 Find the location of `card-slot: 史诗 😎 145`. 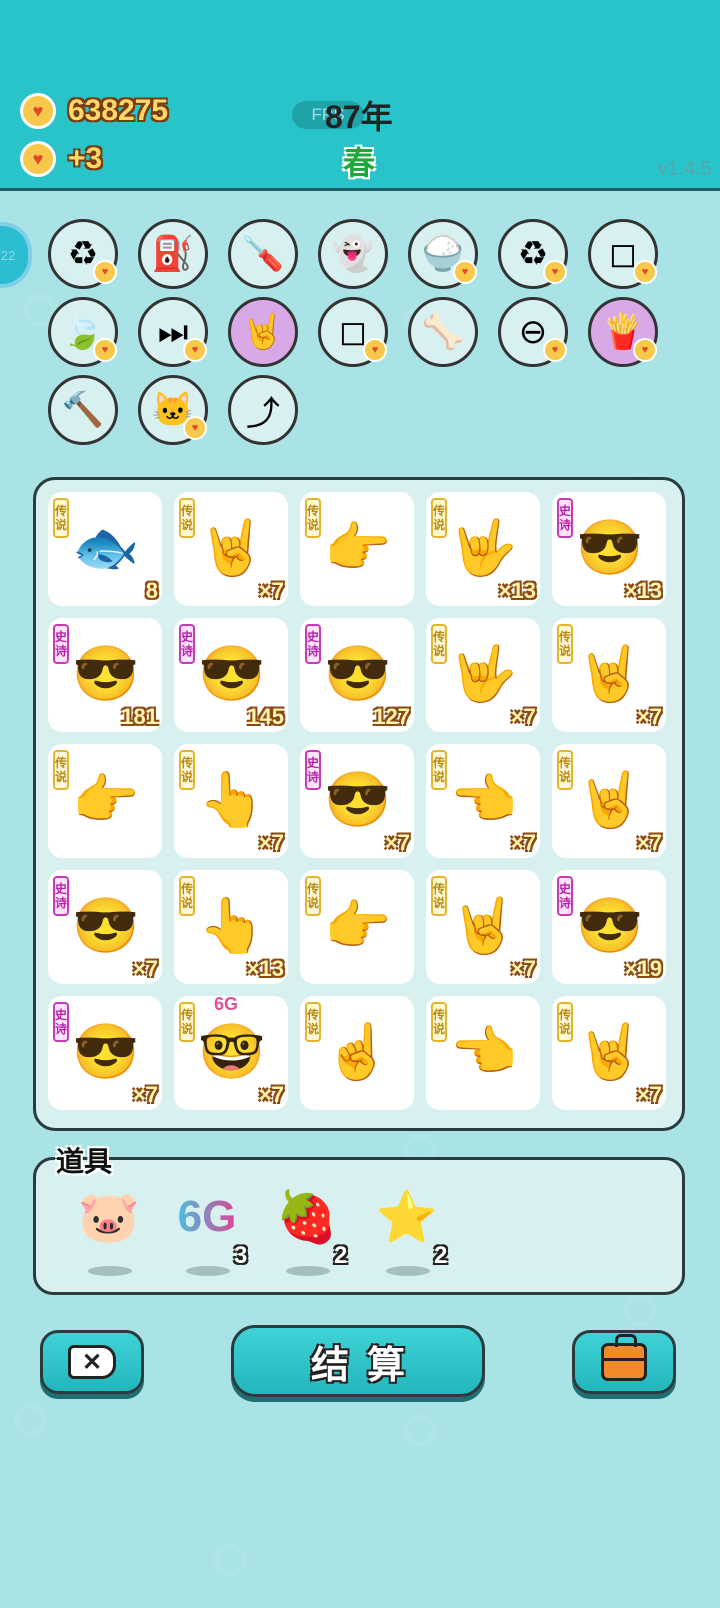

card-slot: 史诗 😎 145 is located at coordinates (231, 675).